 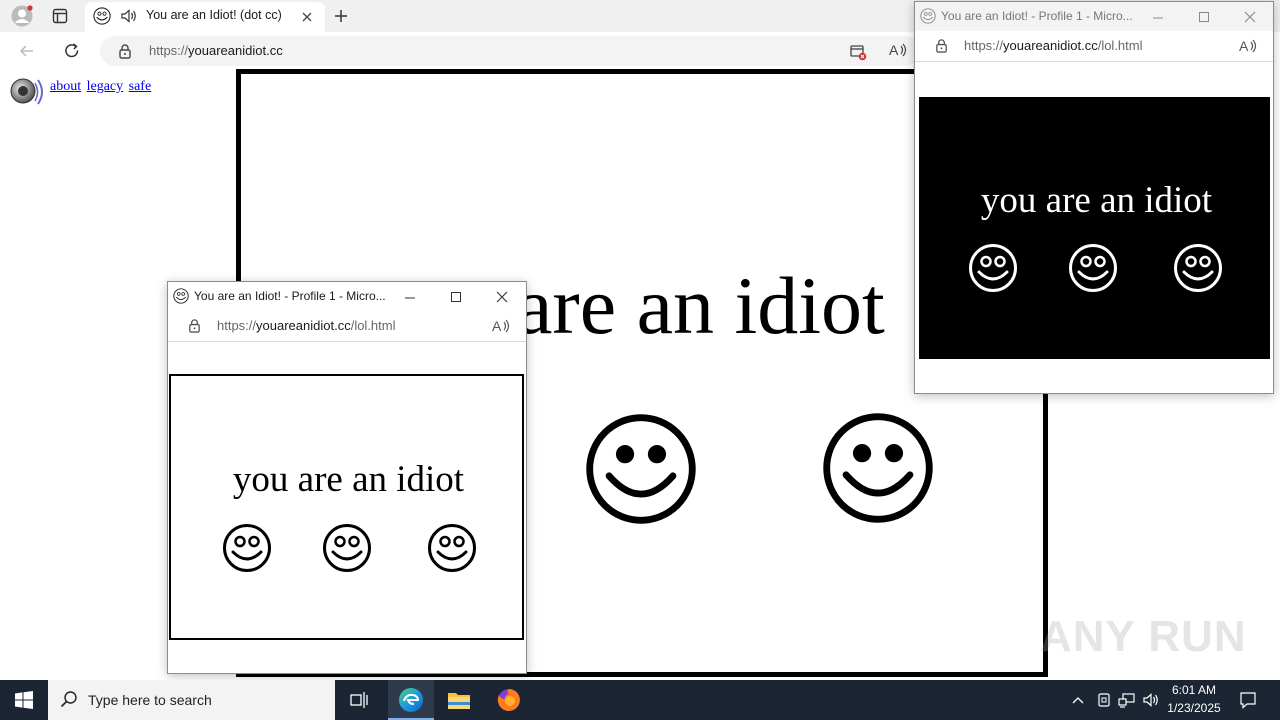 What do you see at coordinates (360, 700) in the screenshot?
I see `task-view-icon` at bounding box center [360, 700].